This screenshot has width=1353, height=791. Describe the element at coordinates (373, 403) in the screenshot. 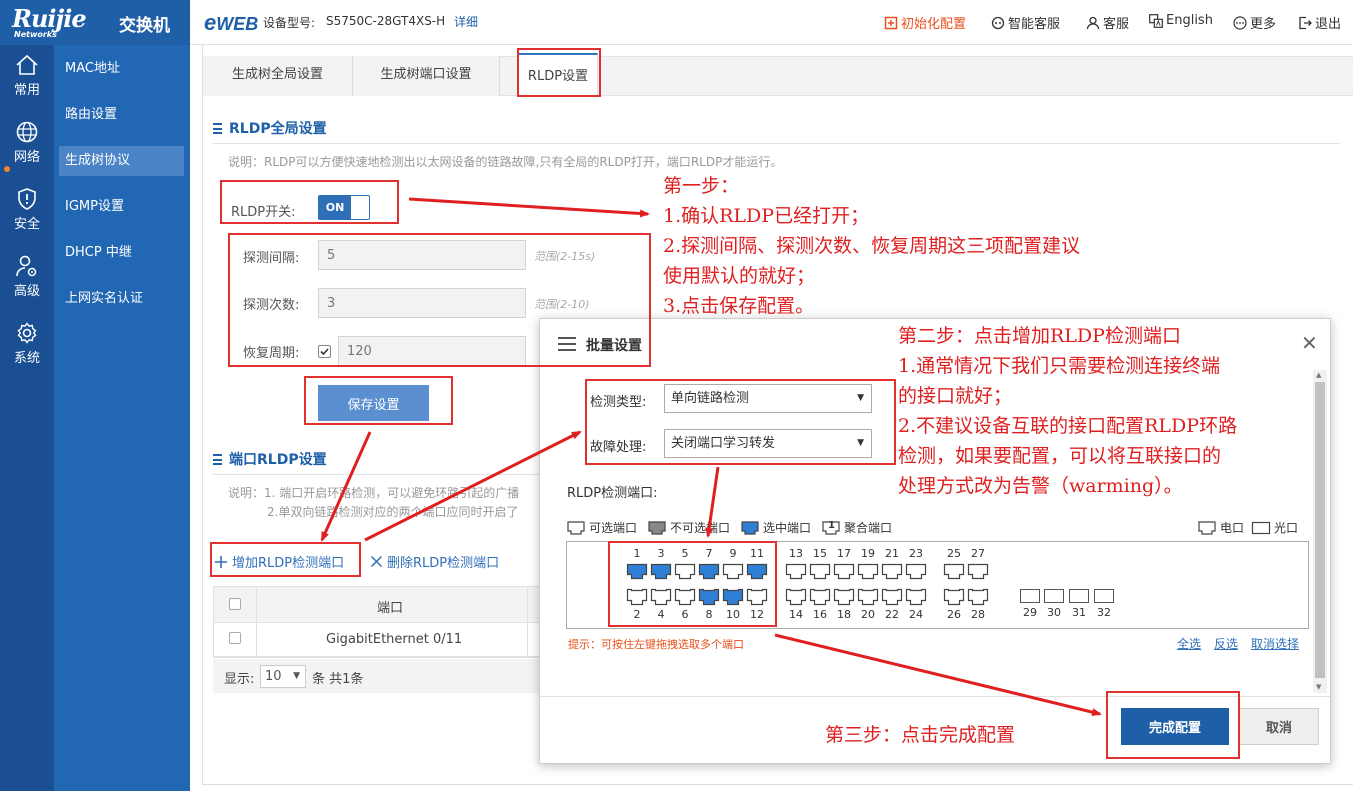

I see `save-settings-button: 保存设置` at that location.